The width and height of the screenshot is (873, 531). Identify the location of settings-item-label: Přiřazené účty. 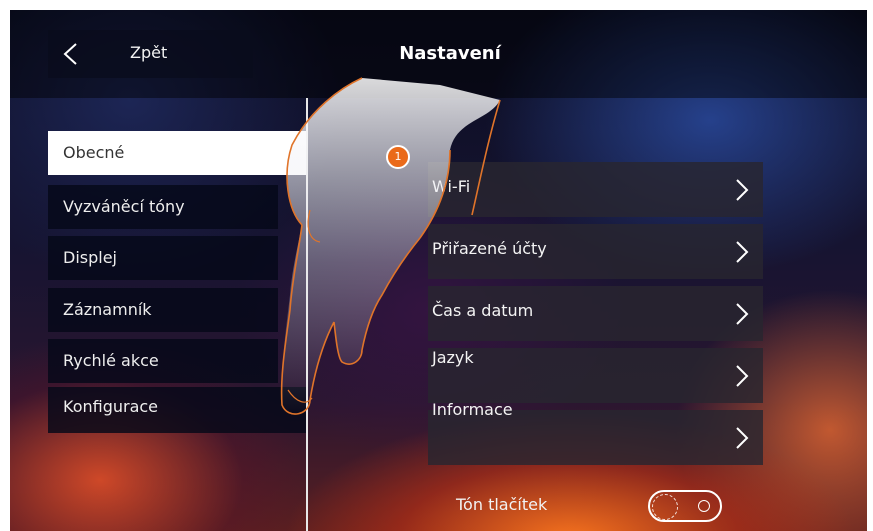
(489, 248).